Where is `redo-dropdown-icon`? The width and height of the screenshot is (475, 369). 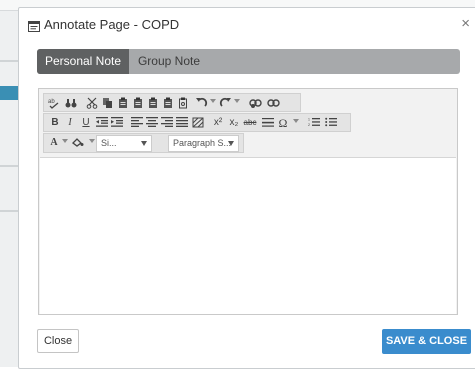 redo-dropdown-icon is located at coordinates (237, 101).